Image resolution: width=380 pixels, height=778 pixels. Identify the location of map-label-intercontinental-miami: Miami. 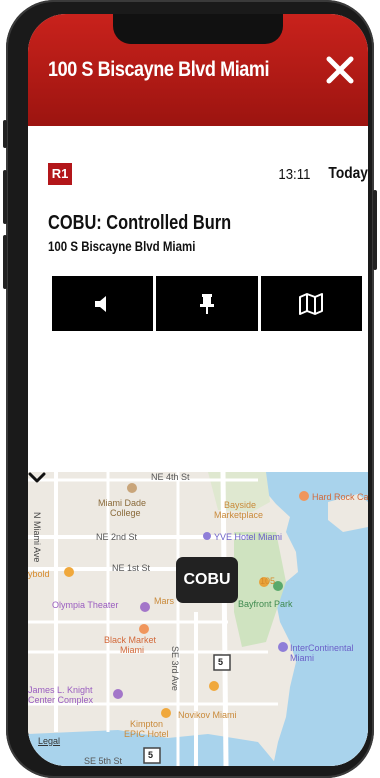
(302, 658).